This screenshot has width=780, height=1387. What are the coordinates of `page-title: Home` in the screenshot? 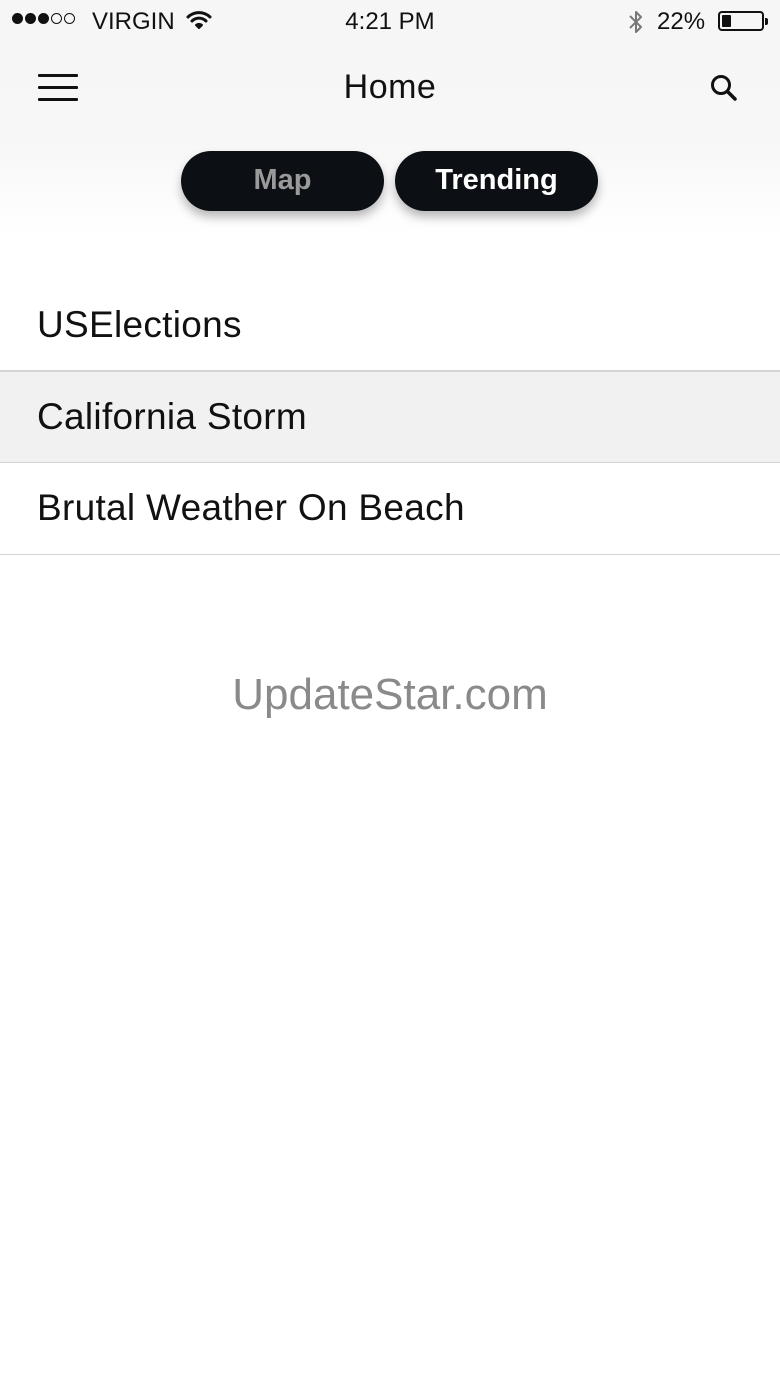 It's located at (390, 87).